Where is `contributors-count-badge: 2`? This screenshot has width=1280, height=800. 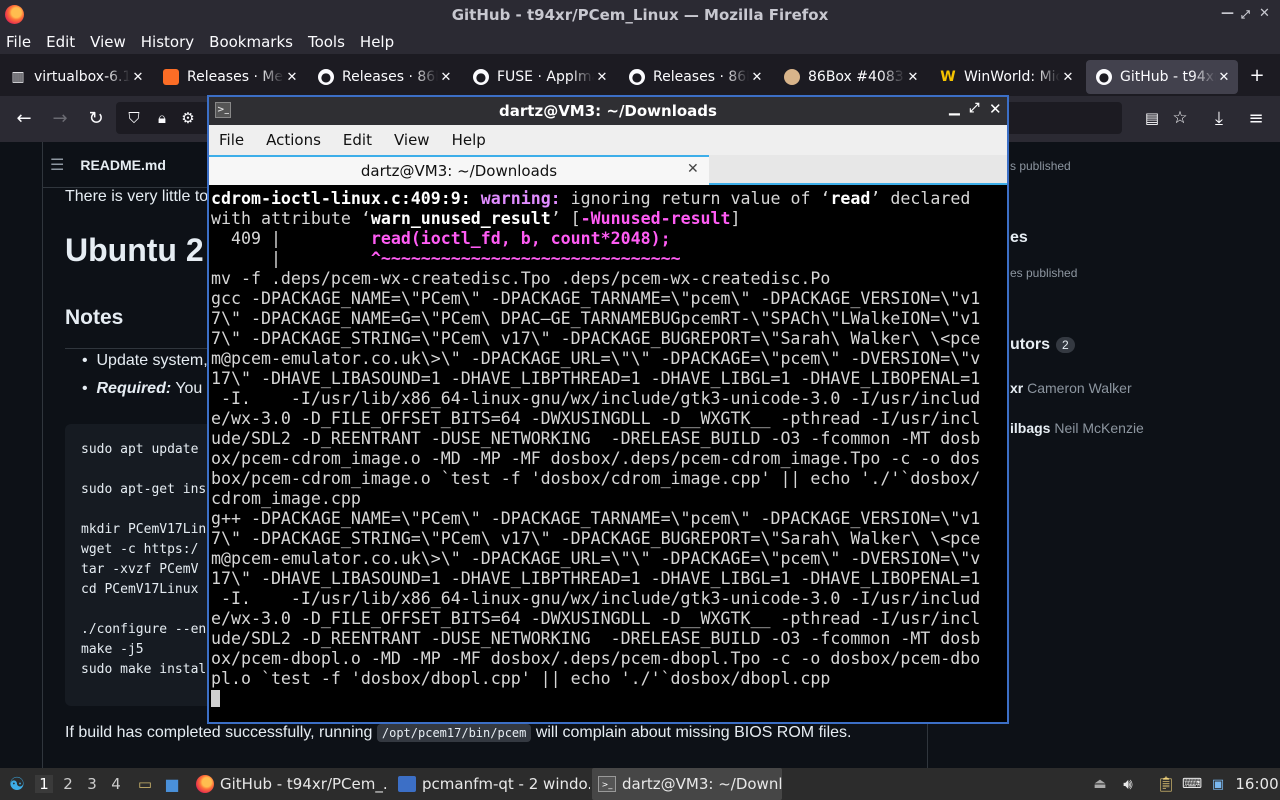
contributors-count-badge: 2 is located at coordinates (1065, 345).